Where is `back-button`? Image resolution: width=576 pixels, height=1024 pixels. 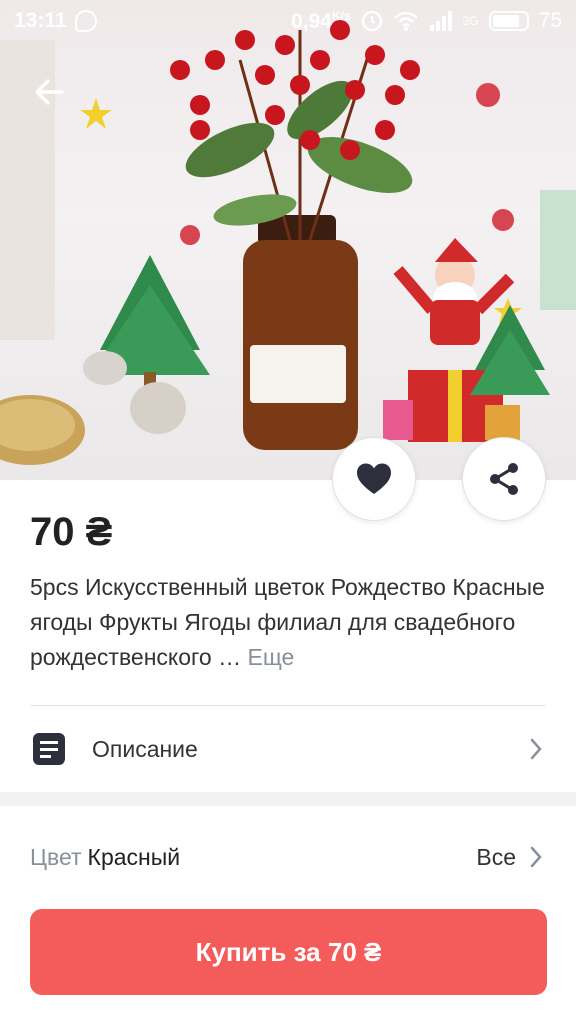
back-button is located at coordinates (50, 92).